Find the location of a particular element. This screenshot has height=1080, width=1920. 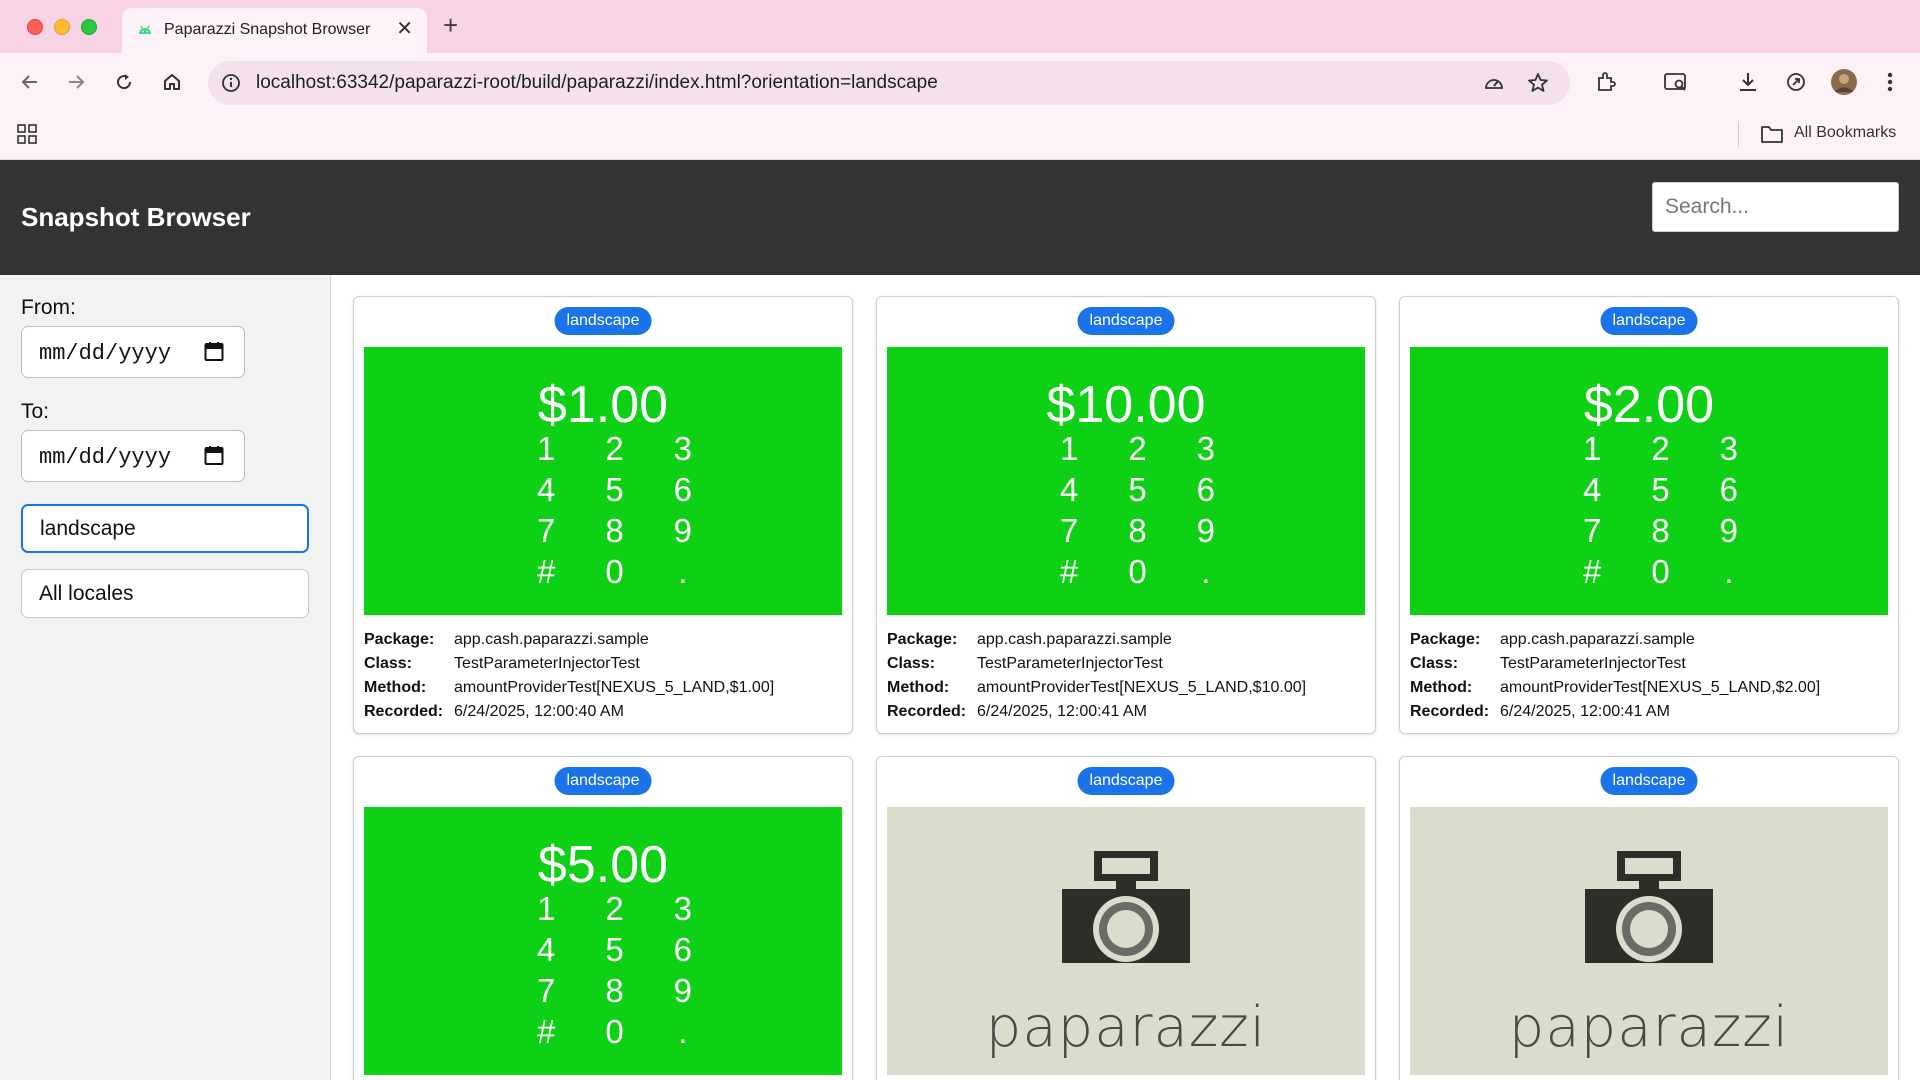

keypad-key: 8 is located at coordinates (614, 990).